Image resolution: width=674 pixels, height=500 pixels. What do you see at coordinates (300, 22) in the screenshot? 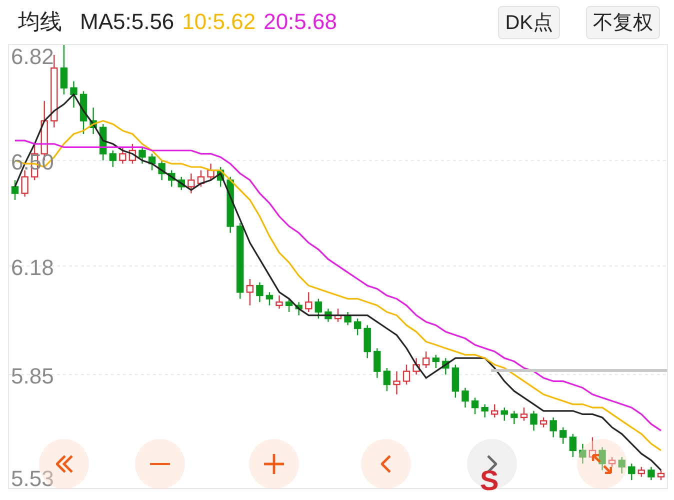
I see `ma-value: 20:5.68` at bounding box center [300, 22].